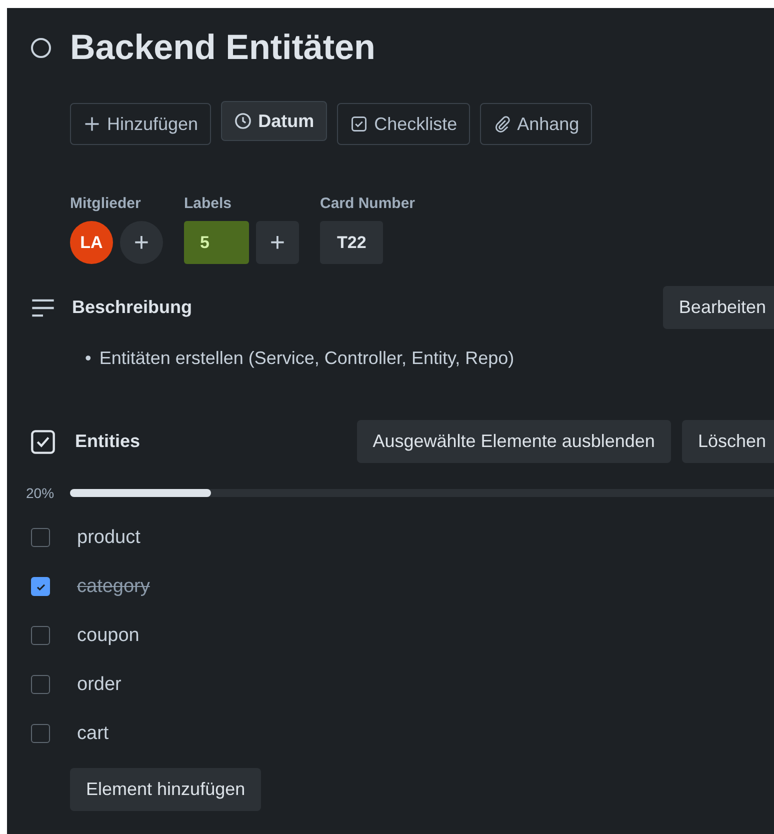 Image resolution: width=774 pixels, height=834 pixels. Describe the element at coordinates (41, 48) in the screenshot. I see `complete-toggle` at that location.